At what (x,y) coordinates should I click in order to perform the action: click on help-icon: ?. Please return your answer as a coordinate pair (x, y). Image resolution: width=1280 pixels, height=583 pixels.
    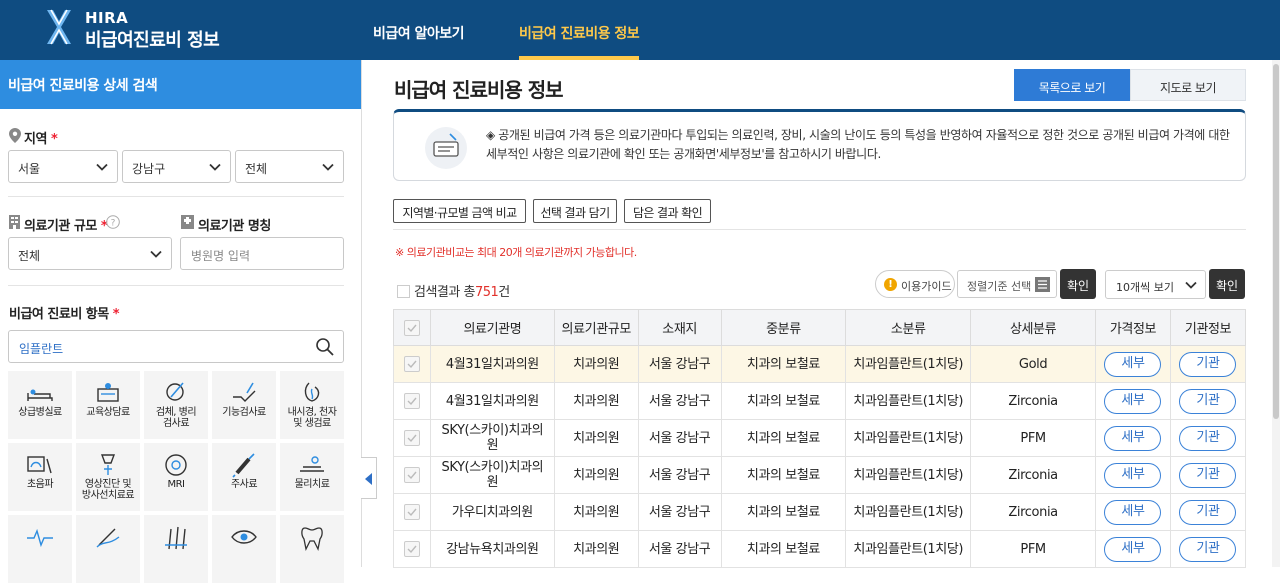
    Looking at the image, I should click on (113, 222).